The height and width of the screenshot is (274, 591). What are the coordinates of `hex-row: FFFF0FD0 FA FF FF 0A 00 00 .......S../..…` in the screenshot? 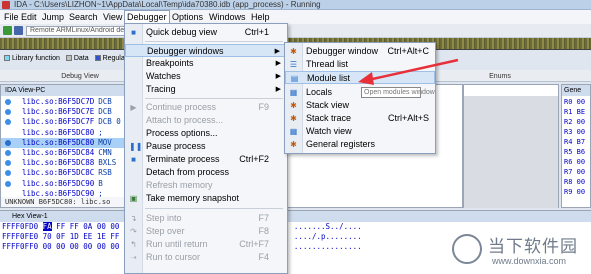 It's located at (295, 227).